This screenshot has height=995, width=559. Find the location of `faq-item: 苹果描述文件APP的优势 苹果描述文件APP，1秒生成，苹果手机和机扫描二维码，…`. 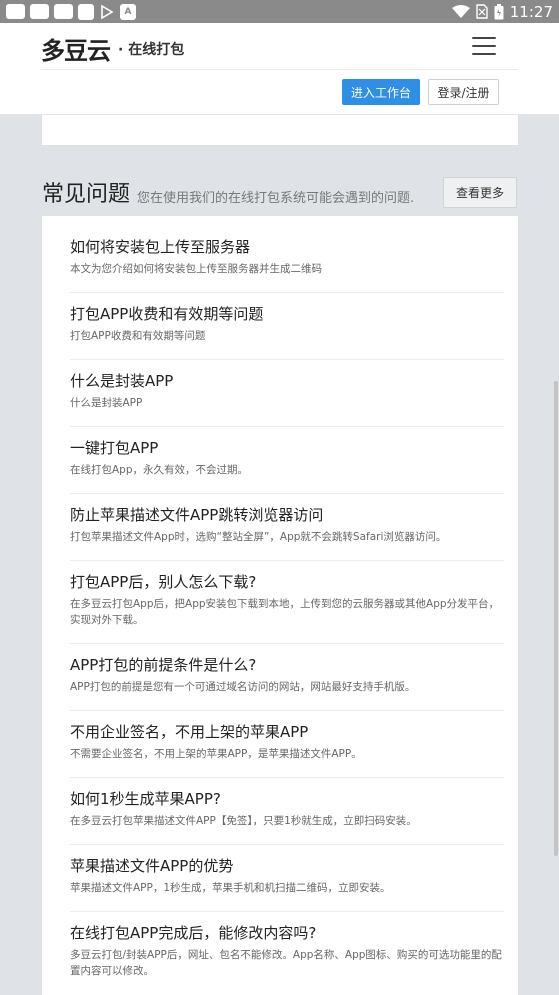

faq-item: 苹果描述文件APP的优势 苹果描述文件APP，1秒生成，苹果手机和机扫描二维码，… is located at coordinates (287, 884).